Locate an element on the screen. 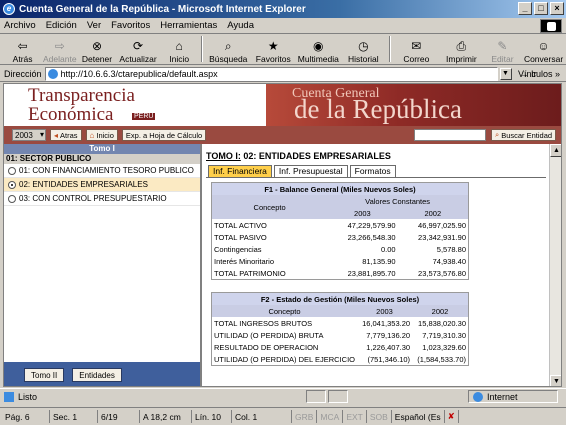  status-cell is located at coordinates (316, 396).